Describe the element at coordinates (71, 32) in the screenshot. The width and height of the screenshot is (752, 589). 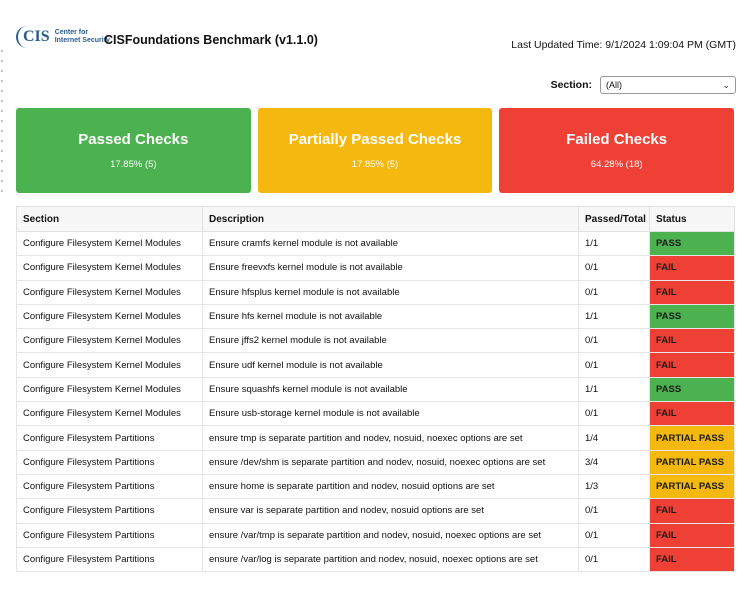
I see `logo-line1: Center for` at that location.